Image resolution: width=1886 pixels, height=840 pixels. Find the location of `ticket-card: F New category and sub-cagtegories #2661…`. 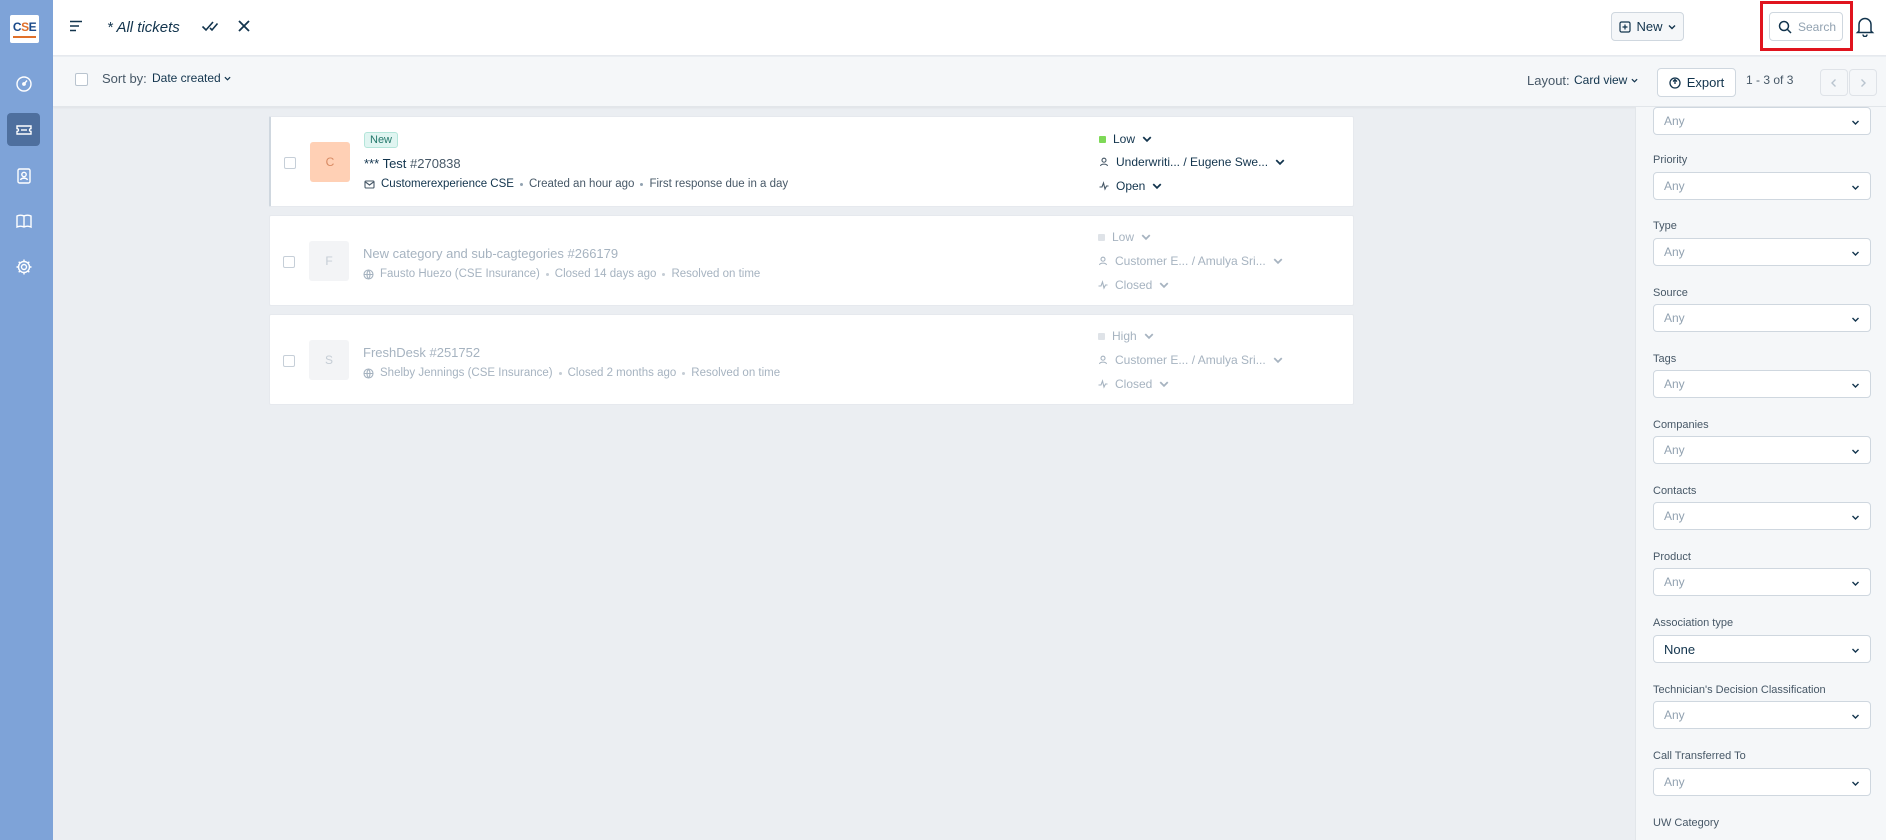

ticket-card: F New category and sub-cagtegories #2661… is located at coordinates (811, 260).